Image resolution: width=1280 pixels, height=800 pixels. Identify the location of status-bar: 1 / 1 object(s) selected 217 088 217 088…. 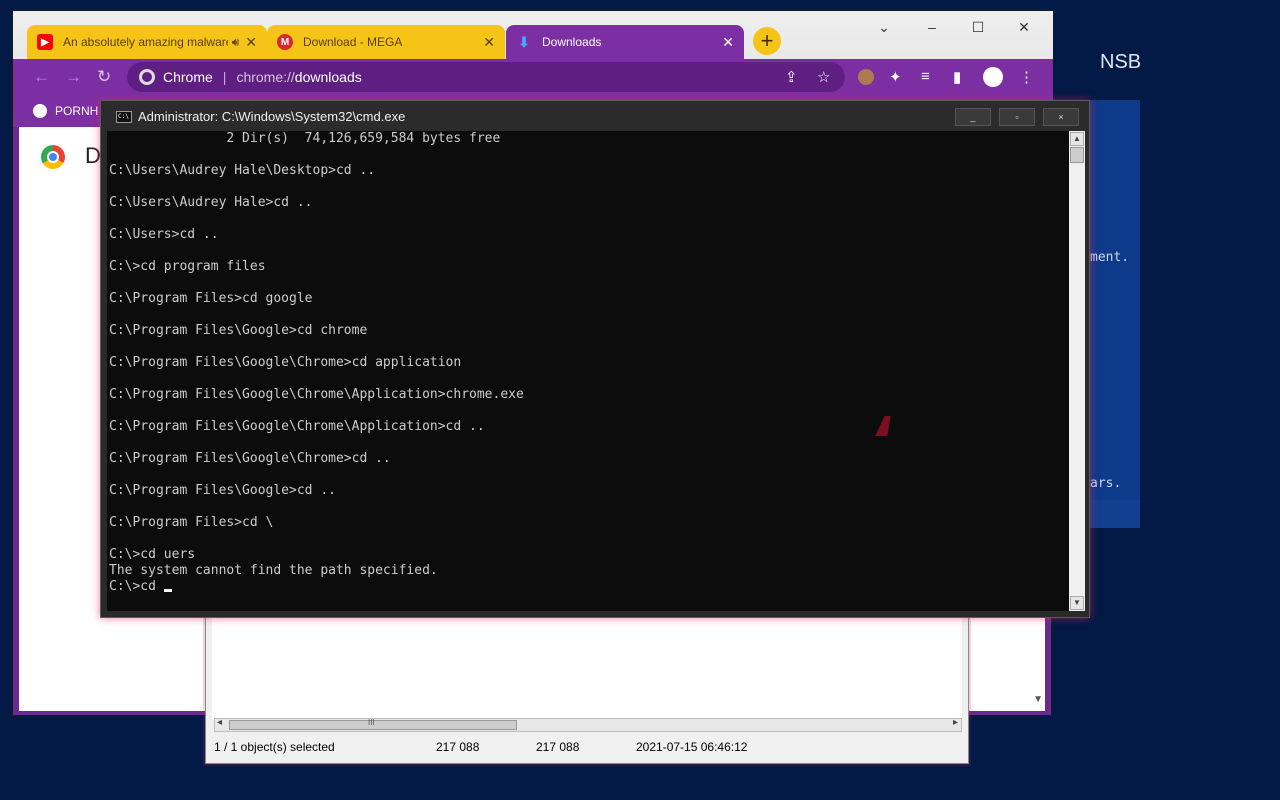
(587, 747).